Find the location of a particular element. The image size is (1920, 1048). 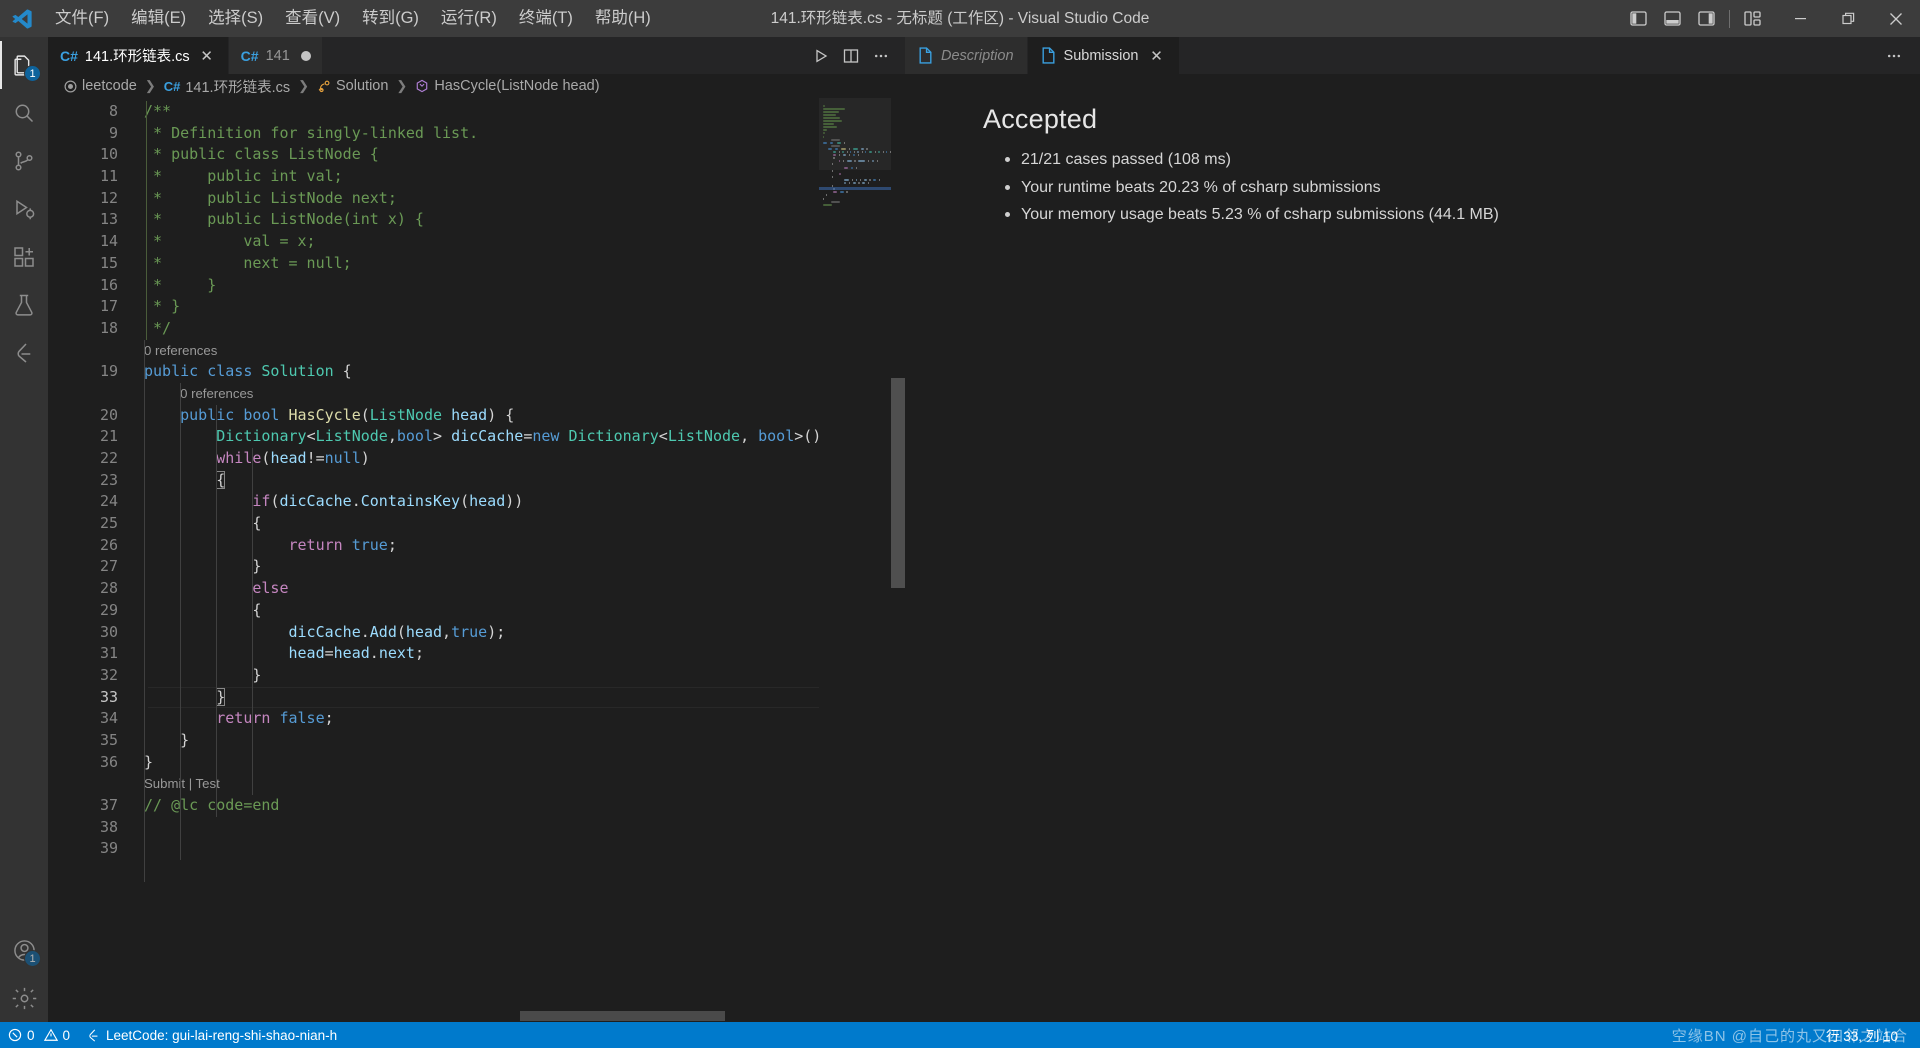

code-token: ) { is located at coordinates (501, 414).